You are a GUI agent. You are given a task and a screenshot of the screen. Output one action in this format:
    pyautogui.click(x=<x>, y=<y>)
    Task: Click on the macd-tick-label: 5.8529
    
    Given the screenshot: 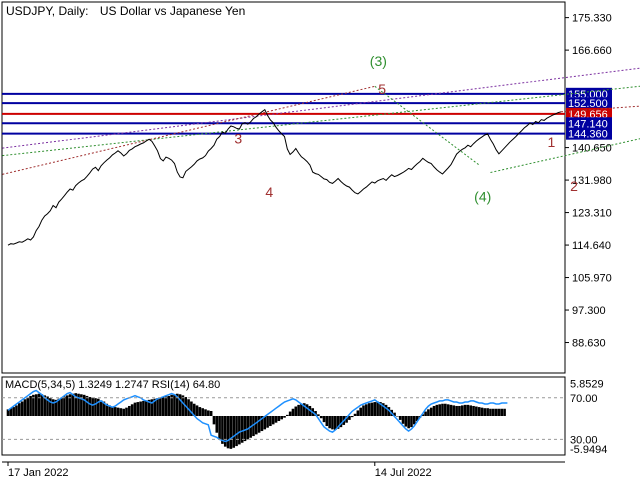 What is the action you would take?
    pyautogui.click(x=587, y=384)
    